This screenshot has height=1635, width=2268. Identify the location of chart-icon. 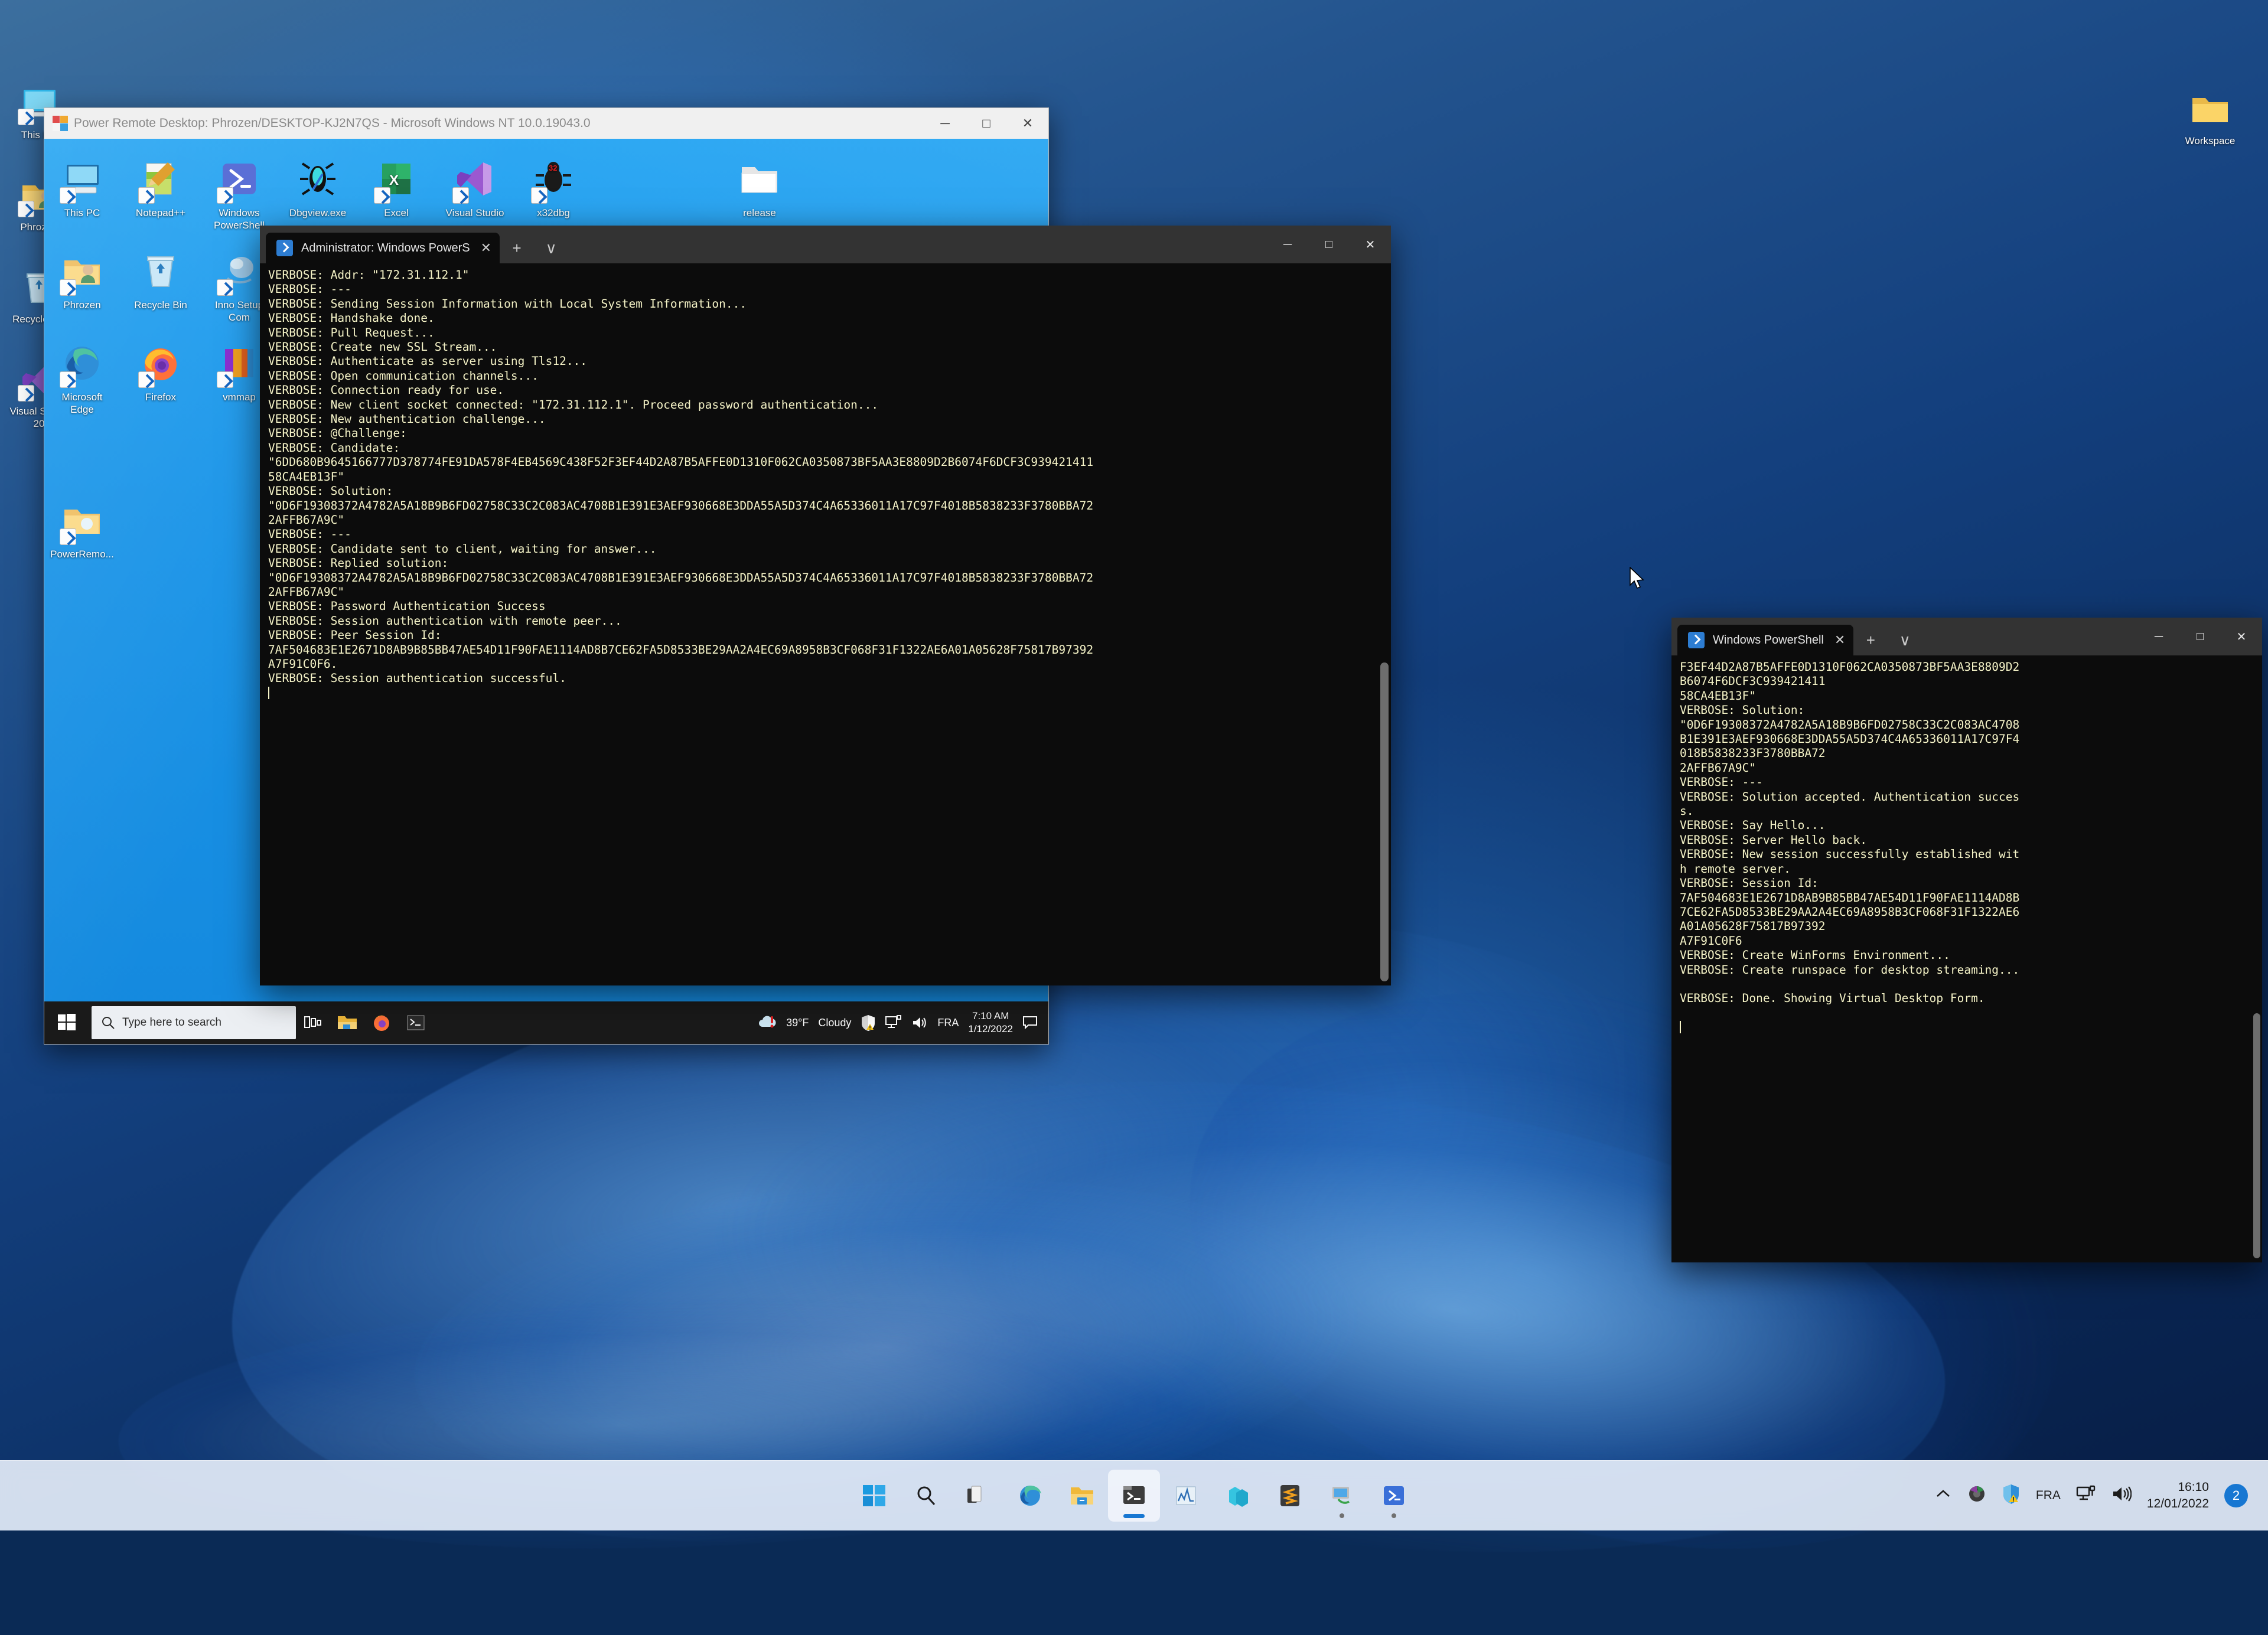
(1186, 1495).